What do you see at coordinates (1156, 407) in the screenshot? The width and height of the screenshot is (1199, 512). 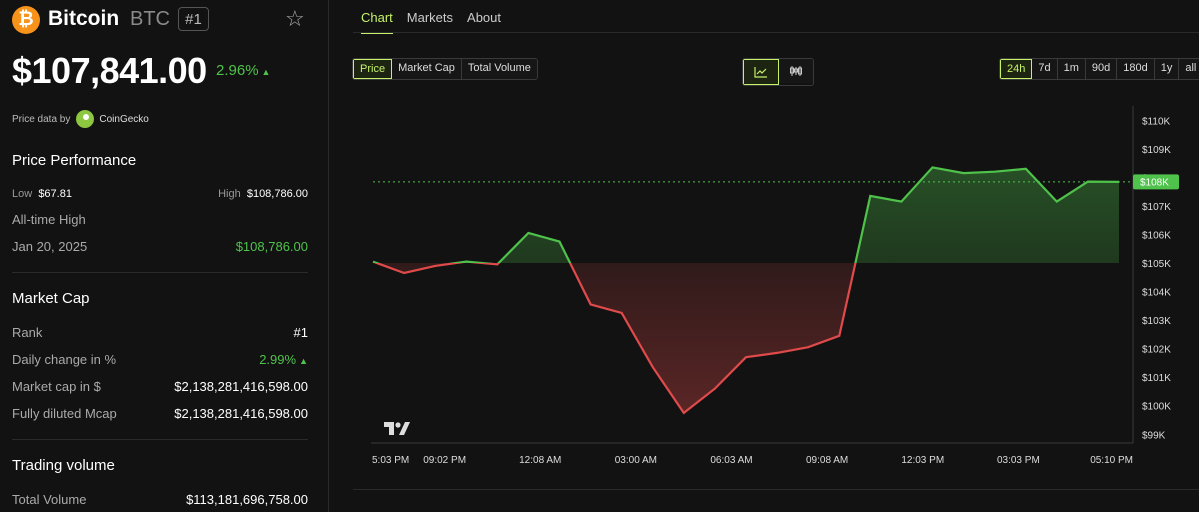 I see `y-tick-label: $100K` at bounding box center [1156, 407].